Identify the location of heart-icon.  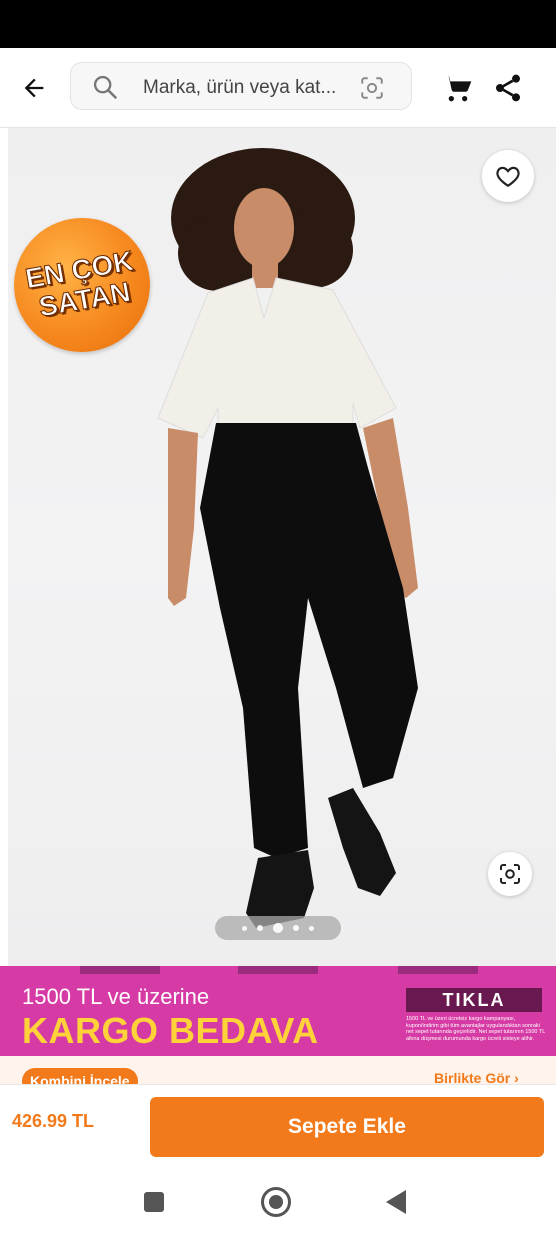
(508, 177).